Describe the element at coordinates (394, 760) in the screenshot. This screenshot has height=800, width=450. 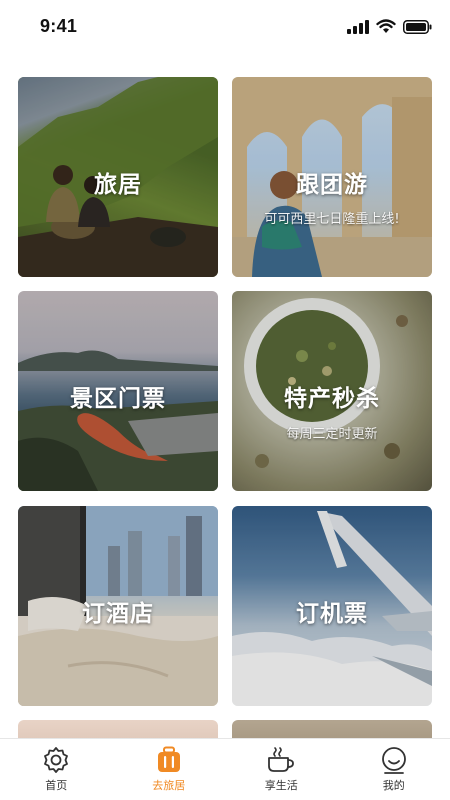
I see `smiley-icon` at that location.